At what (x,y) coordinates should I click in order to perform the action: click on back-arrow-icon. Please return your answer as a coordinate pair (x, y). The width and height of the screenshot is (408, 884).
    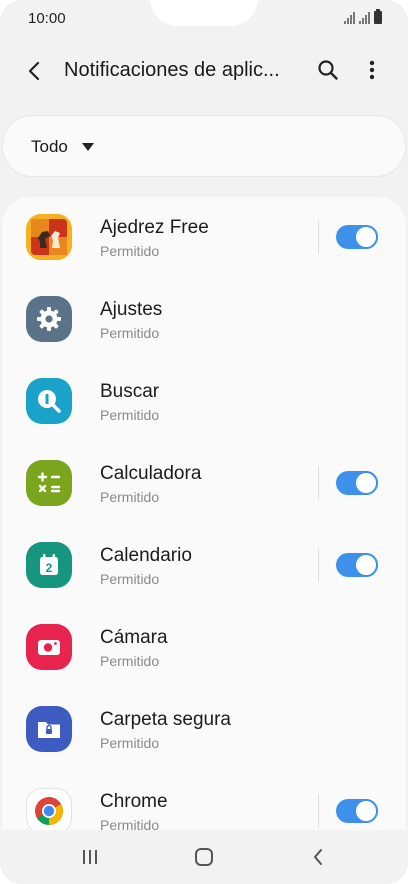
    Looking at the image, I should click on (34, 71).